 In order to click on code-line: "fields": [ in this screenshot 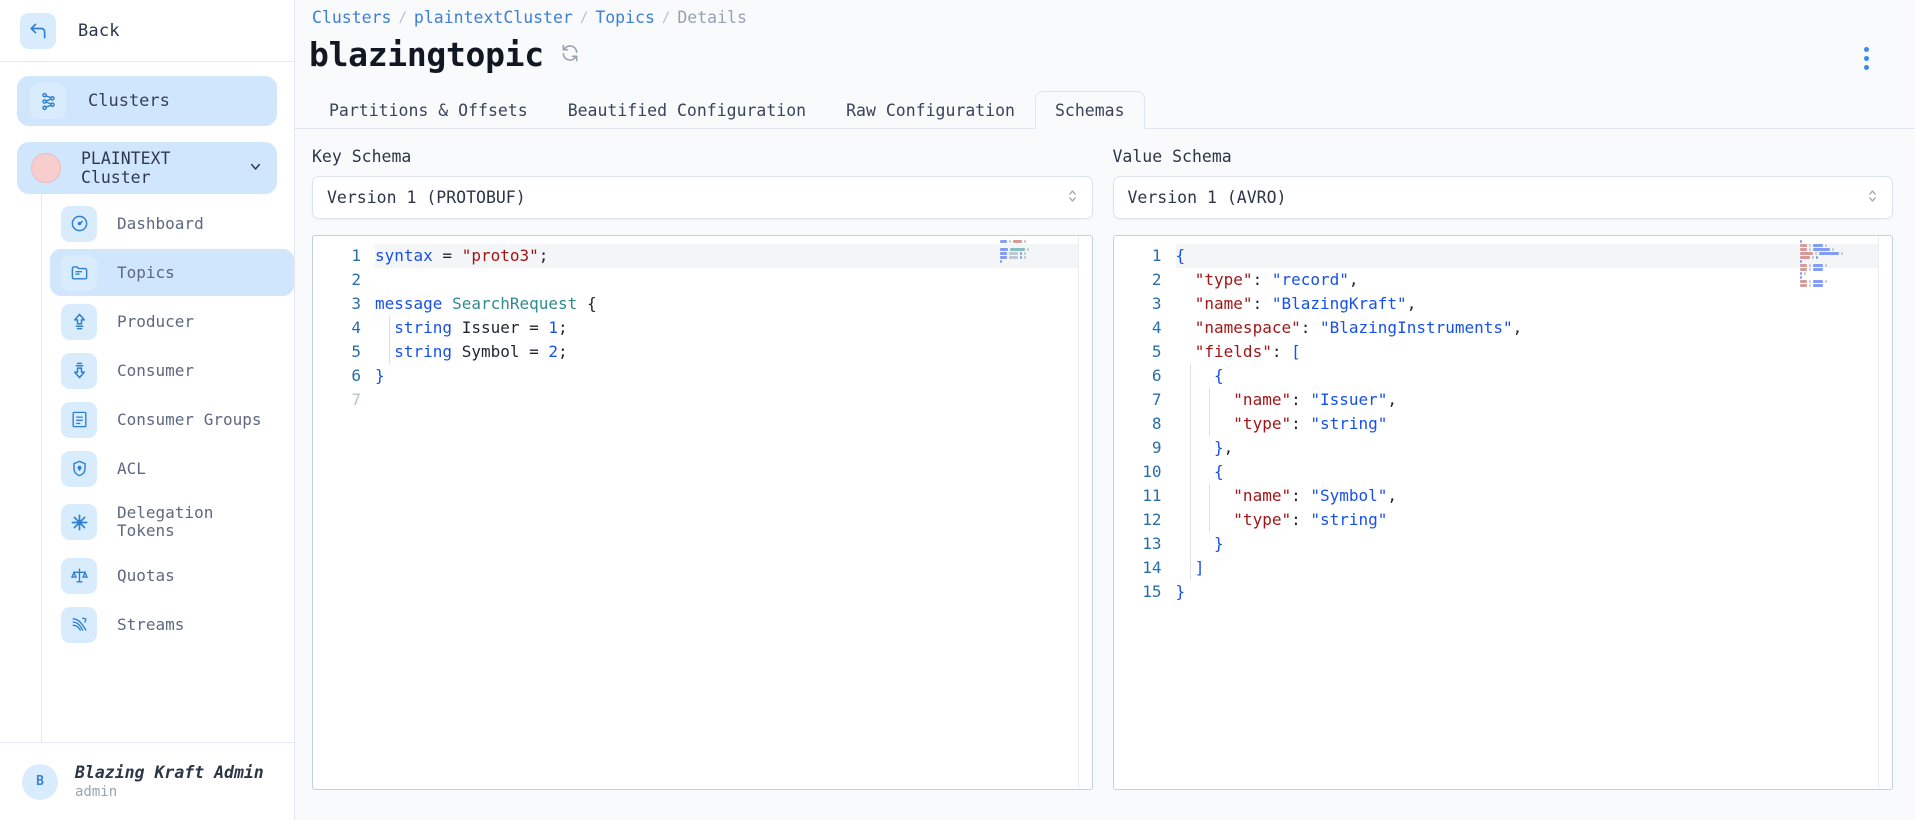, I will do `click(1247, 351)`.